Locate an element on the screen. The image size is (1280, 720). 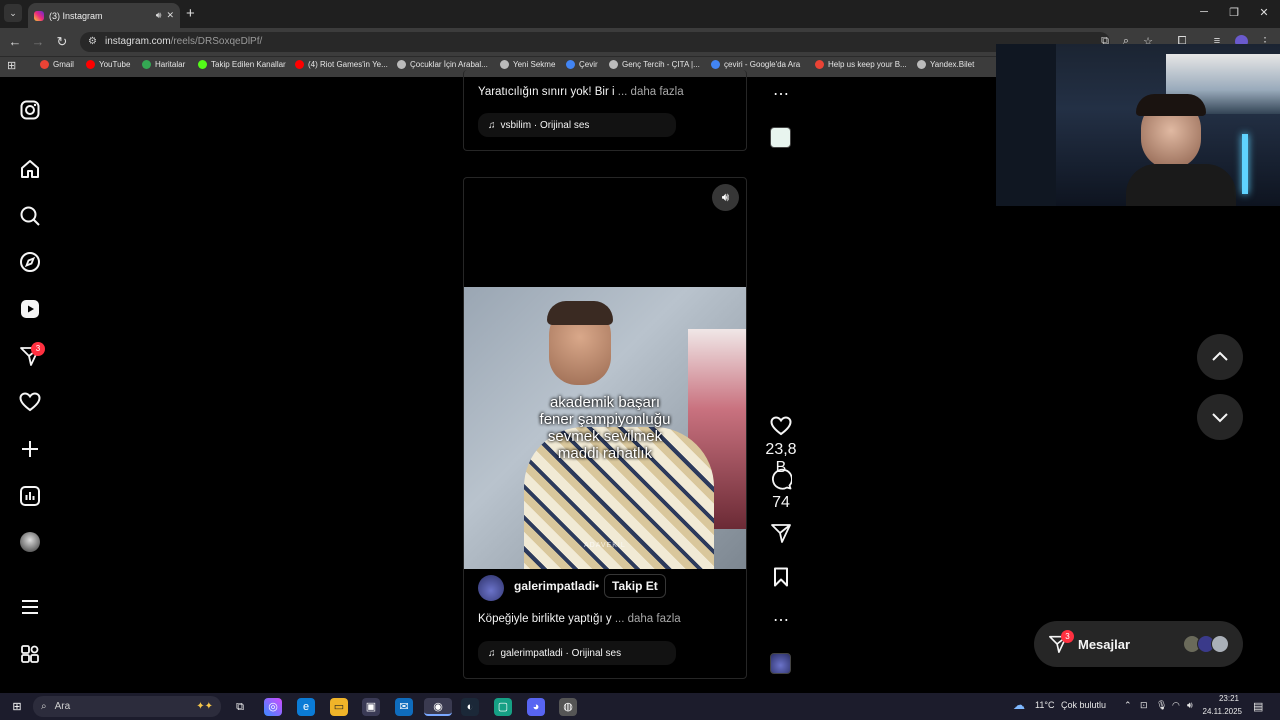
address-bar: ⚙ instagram.com/reels/DRSoxqeDlPf/ is located at coordinates (595, 42).